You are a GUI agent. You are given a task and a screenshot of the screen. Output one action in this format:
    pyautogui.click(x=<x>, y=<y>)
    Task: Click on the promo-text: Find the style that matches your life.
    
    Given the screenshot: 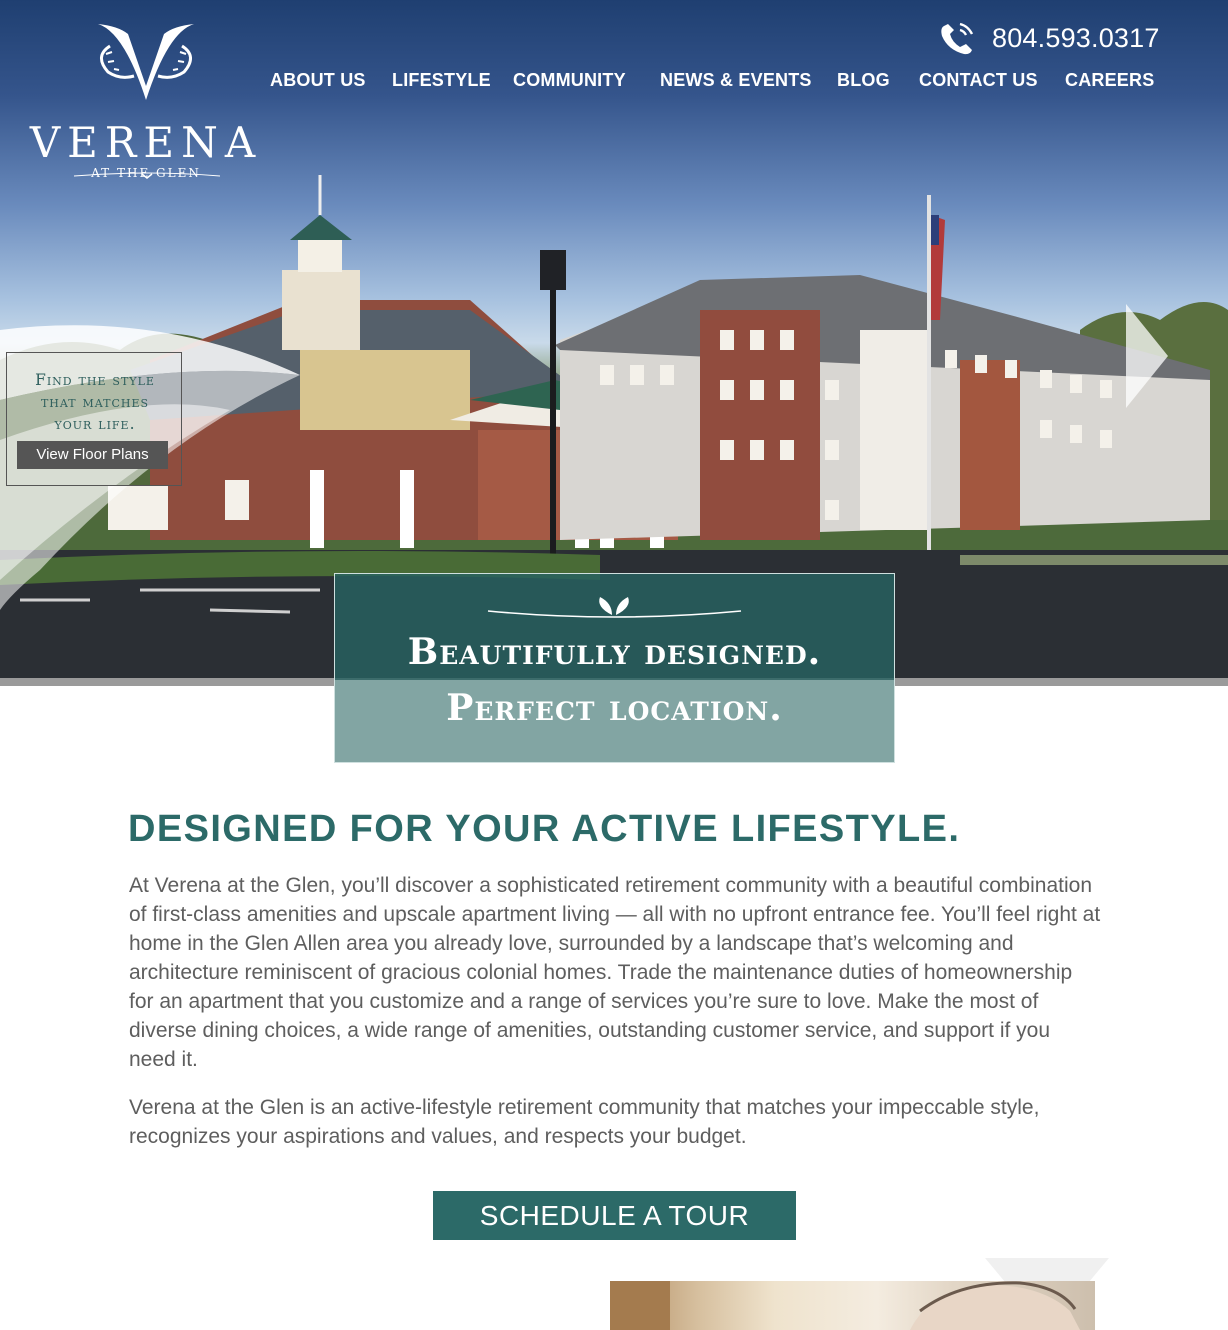 What is the action you would take?
    pyautogui.click(x=95, y=402)
    